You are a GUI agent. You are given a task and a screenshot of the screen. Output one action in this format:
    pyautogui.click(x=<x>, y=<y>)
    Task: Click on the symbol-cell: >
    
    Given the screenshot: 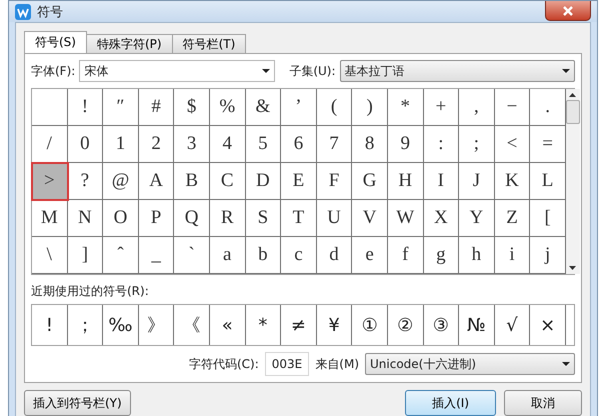 What is the action you would take?
    pyautogui.click(x=50, y=181)
    